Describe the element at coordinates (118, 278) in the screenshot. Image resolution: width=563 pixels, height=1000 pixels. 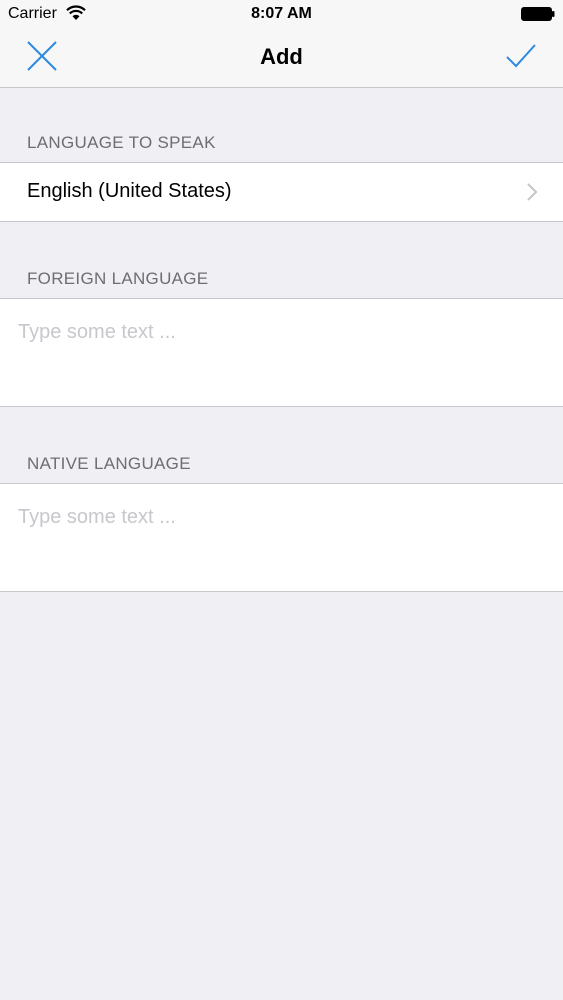
I see `foreign-language-header: FOREIGN LANGUAGE` at that location.